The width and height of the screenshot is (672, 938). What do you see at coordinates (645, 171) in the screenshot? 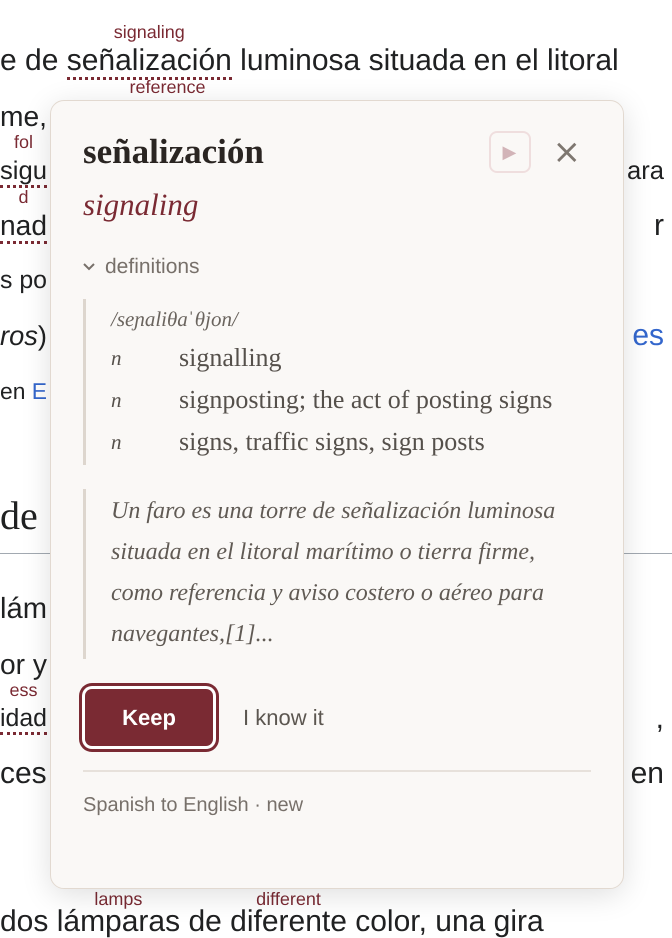
I see `article-text: ara` at bounding box center [645, 171].